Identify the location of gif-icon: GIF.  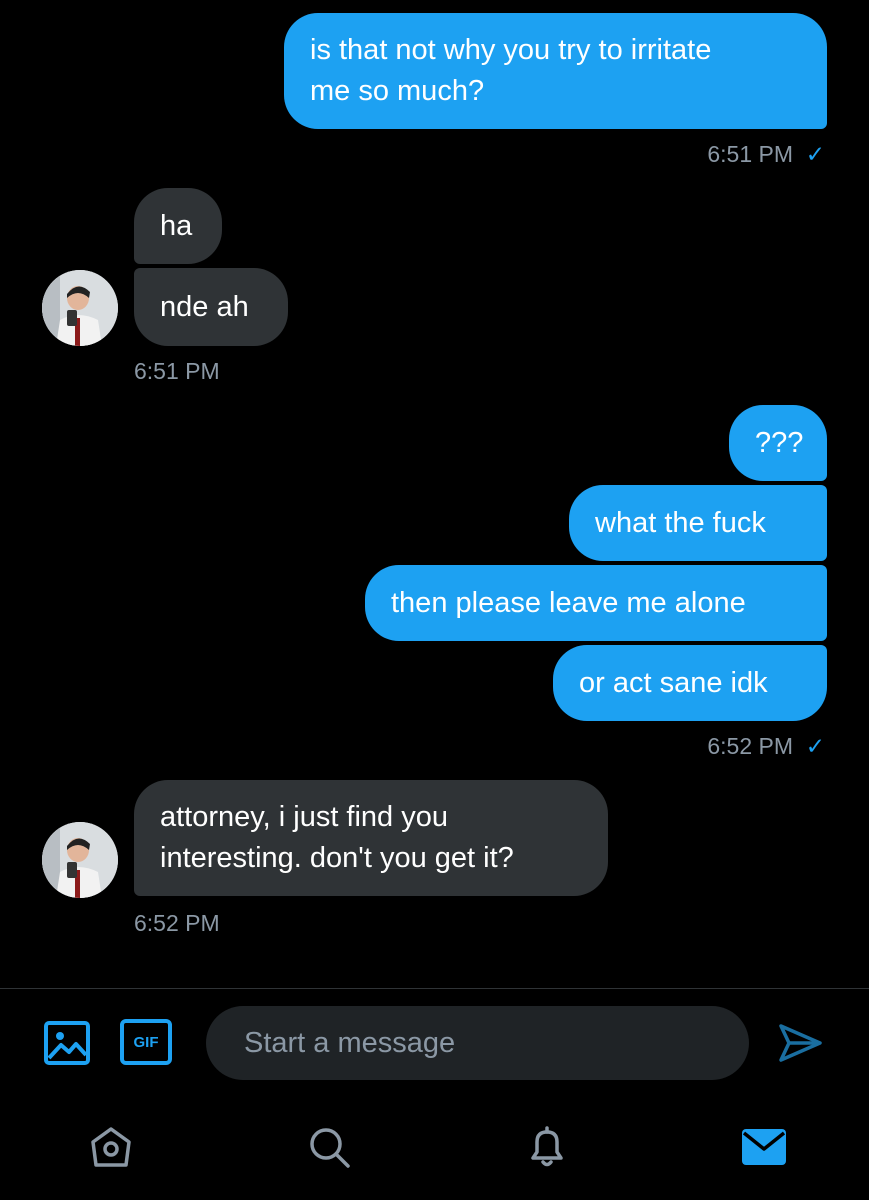
(146, 1042).